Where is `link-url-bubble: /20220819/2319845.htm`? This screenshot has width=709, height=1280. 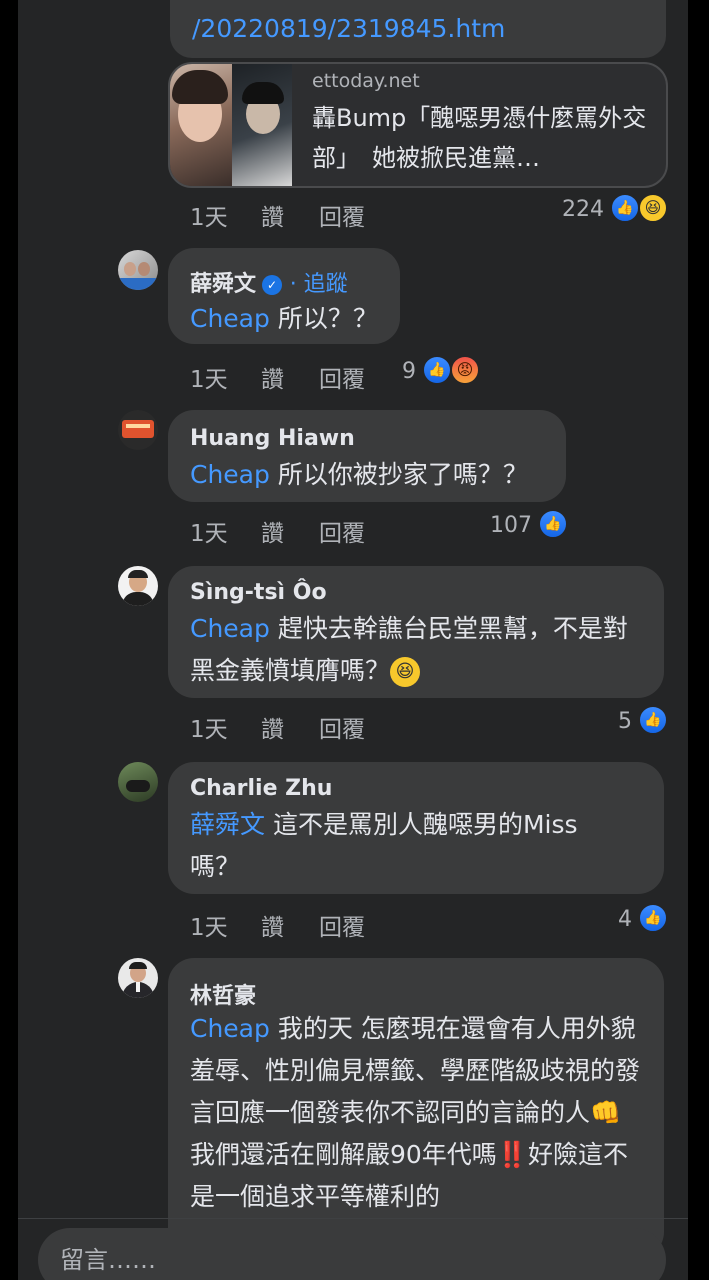
link-url-bubble: /20220819/2319845.htm is located at coordinates (418, 29).